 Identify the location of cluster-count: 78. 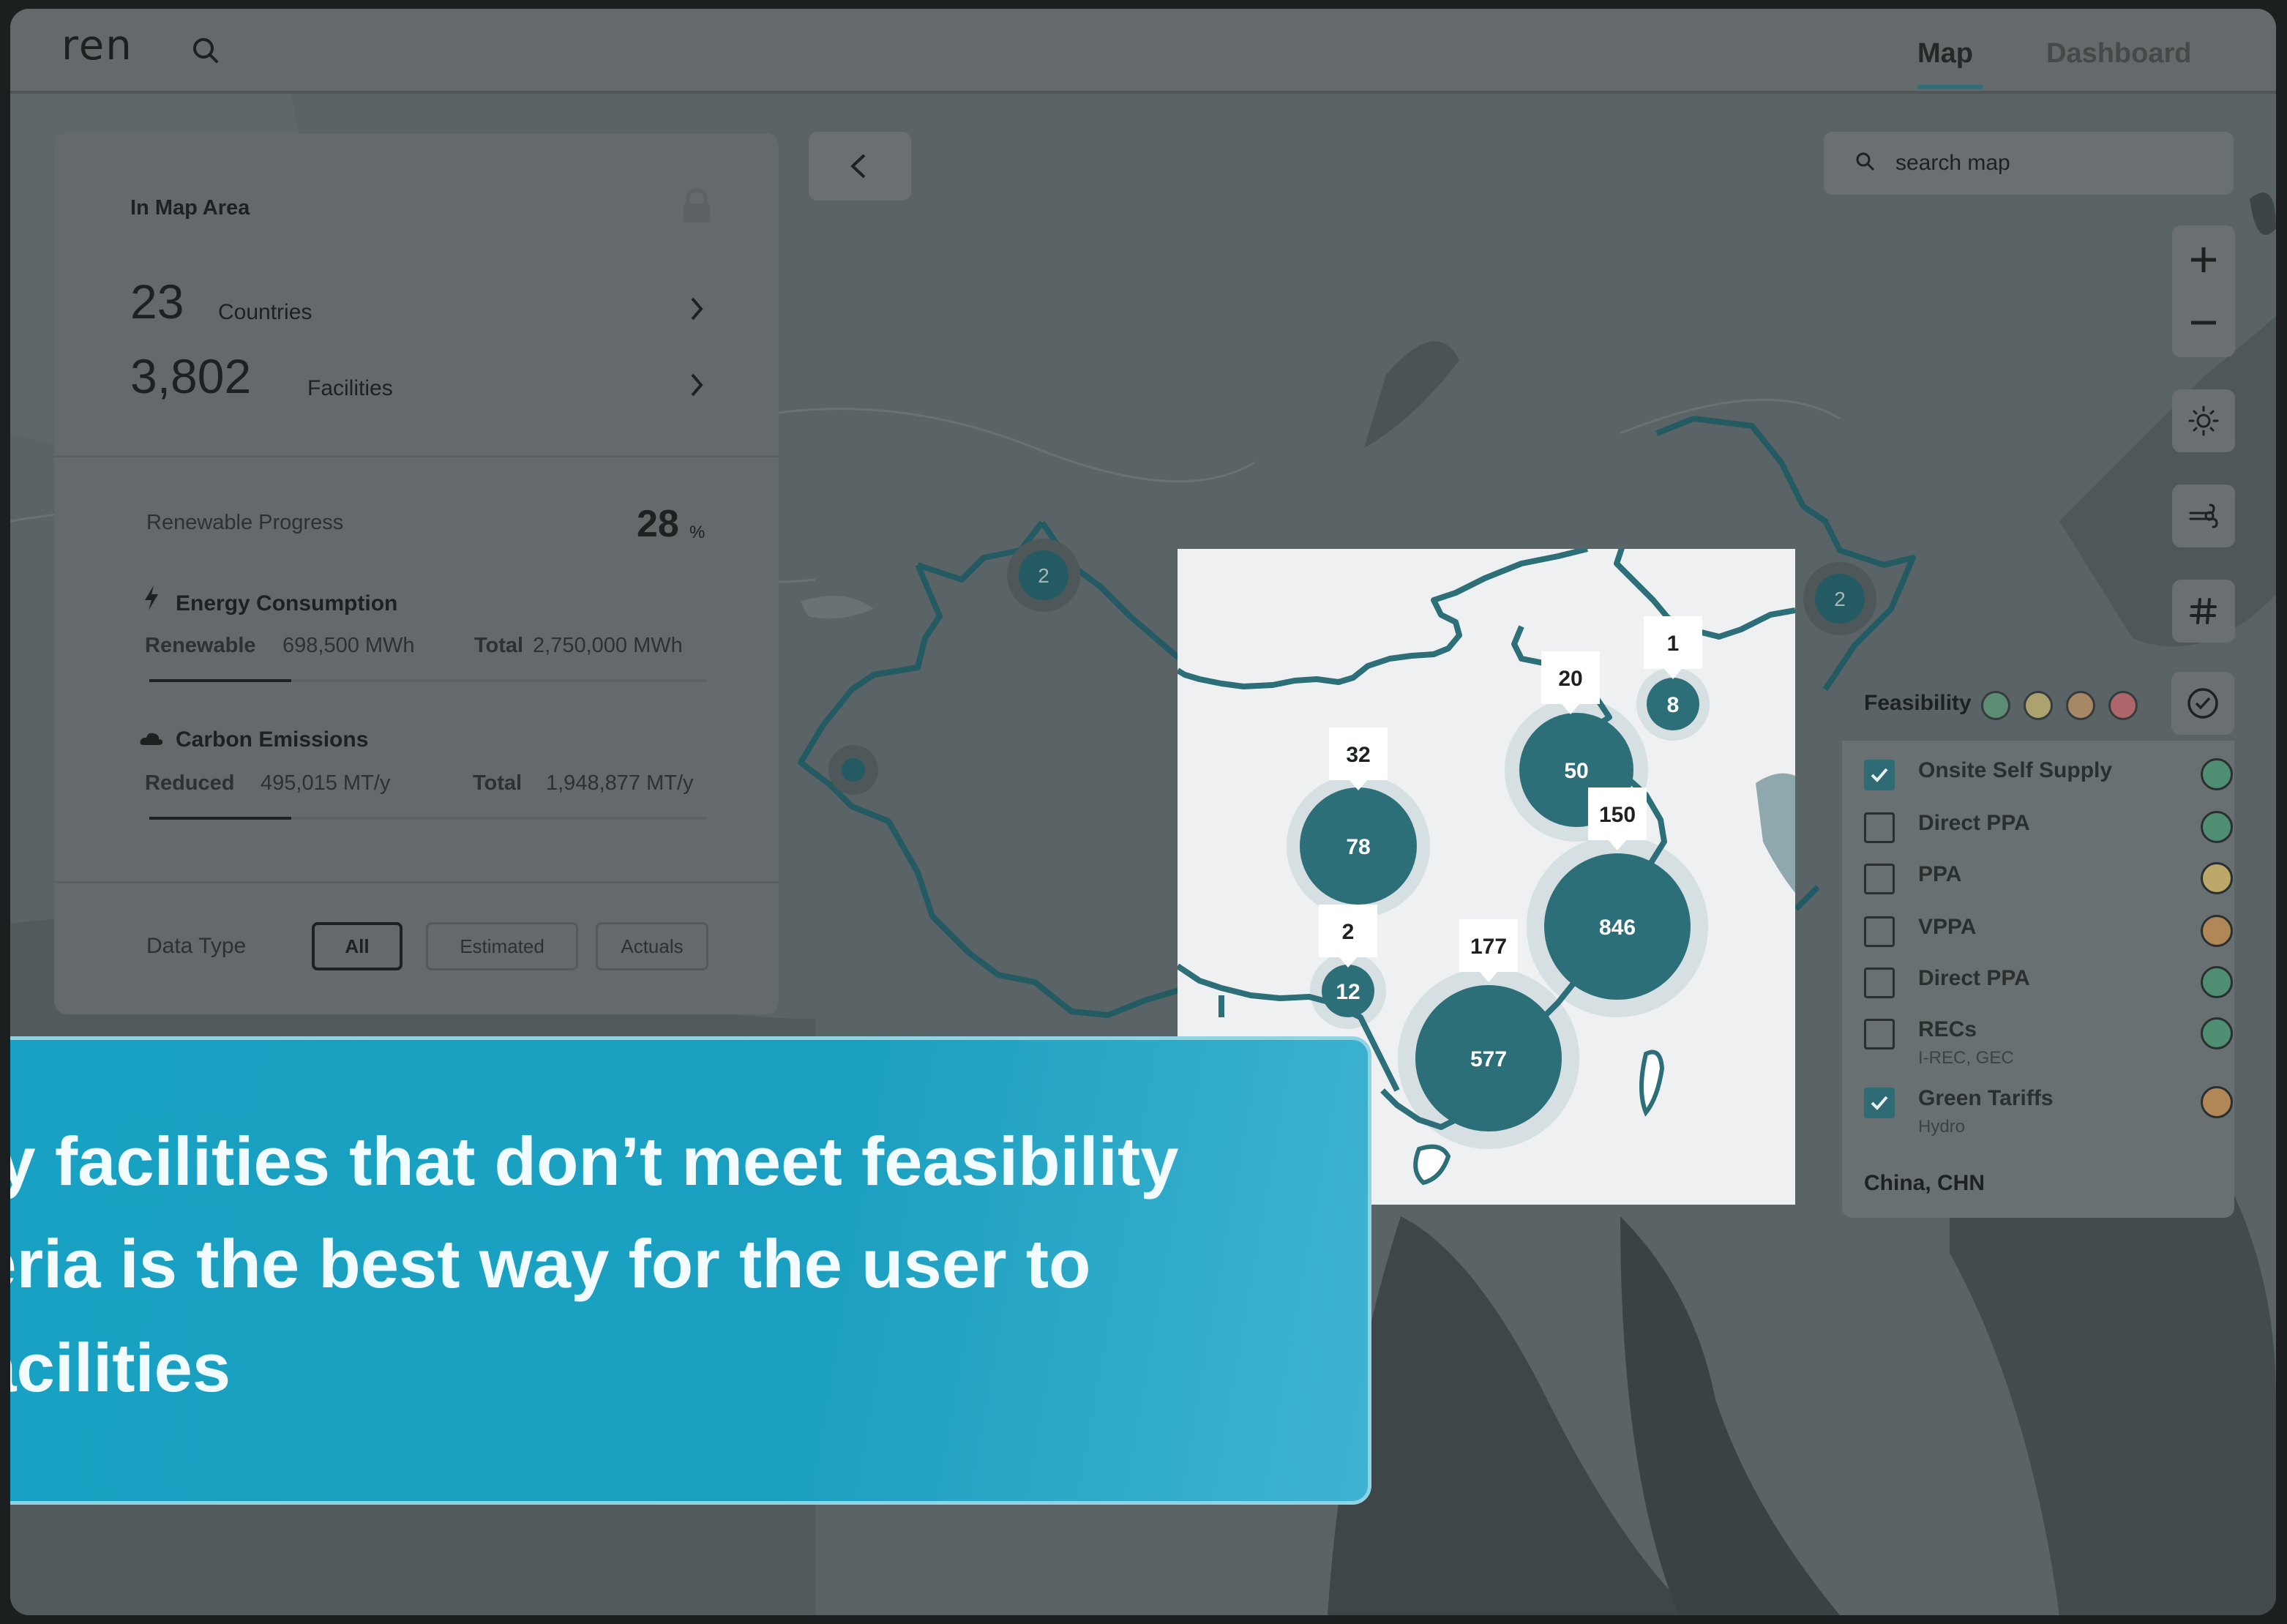
(1358, 847).